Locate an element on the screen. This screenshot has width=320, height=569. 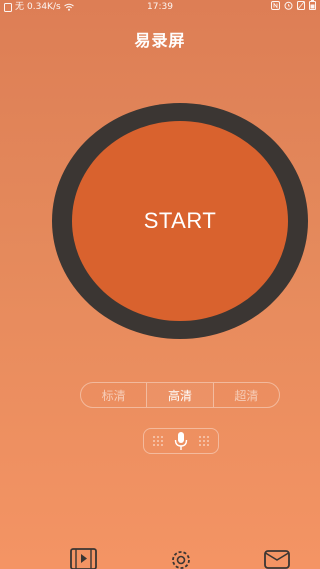
app-title: 易录屏 is located at coordinates (160, 40).